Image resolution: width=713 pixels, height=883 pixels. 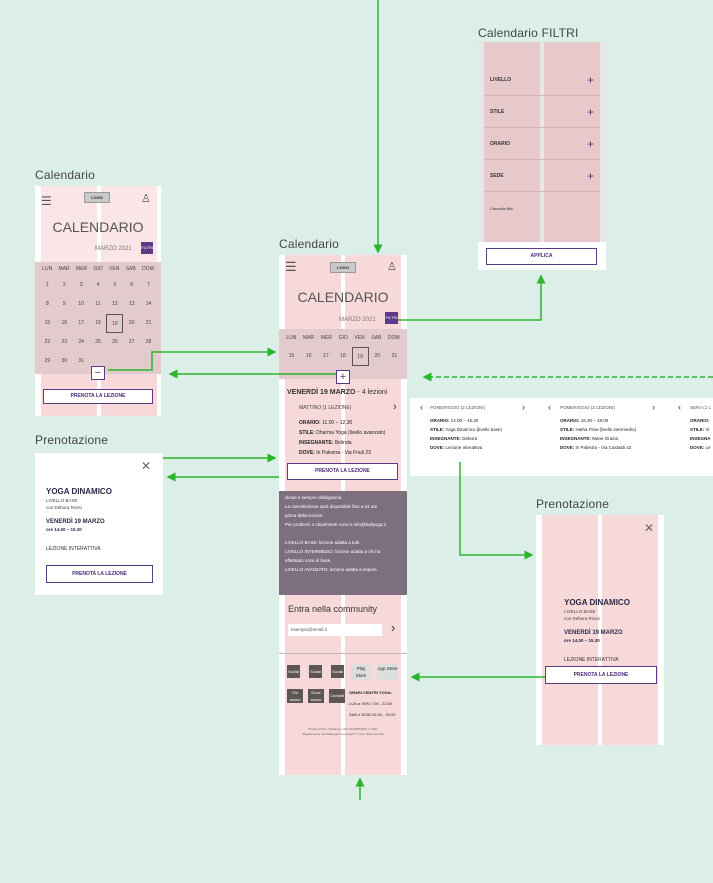 I want to click on arrow-expand-calendar, so click(x=192, y=359).